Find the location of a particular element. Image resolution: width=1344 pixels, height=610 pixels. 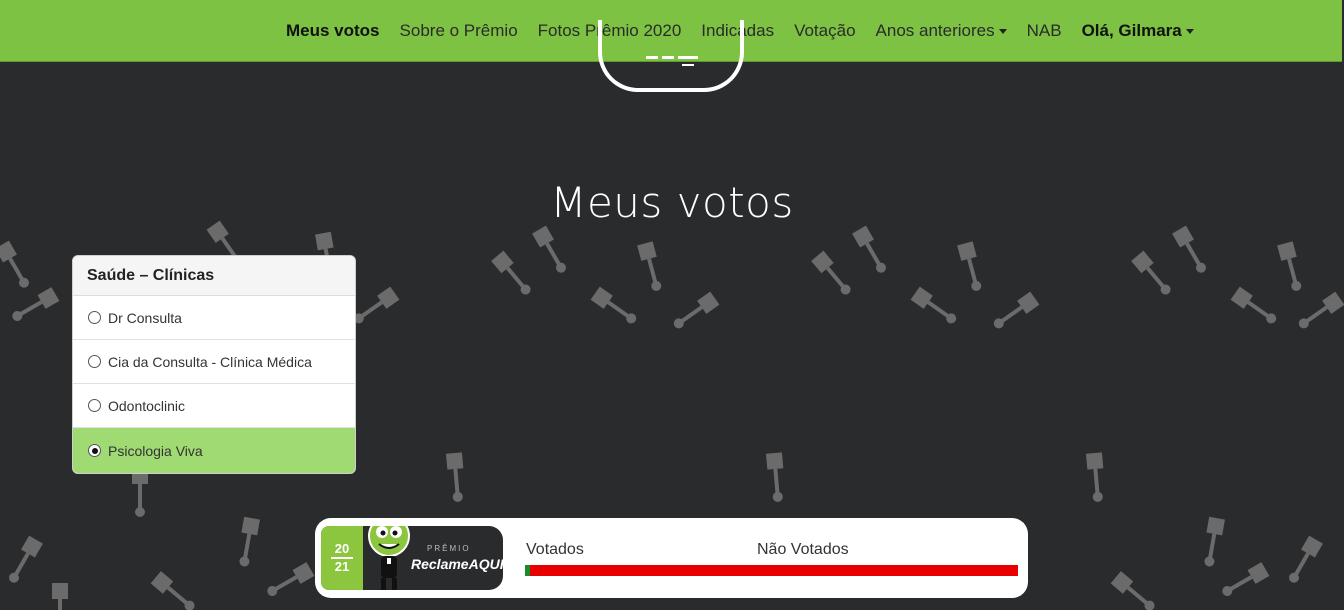

brand-premio-label: PRÊMIO is located at coordinates (449, 548).